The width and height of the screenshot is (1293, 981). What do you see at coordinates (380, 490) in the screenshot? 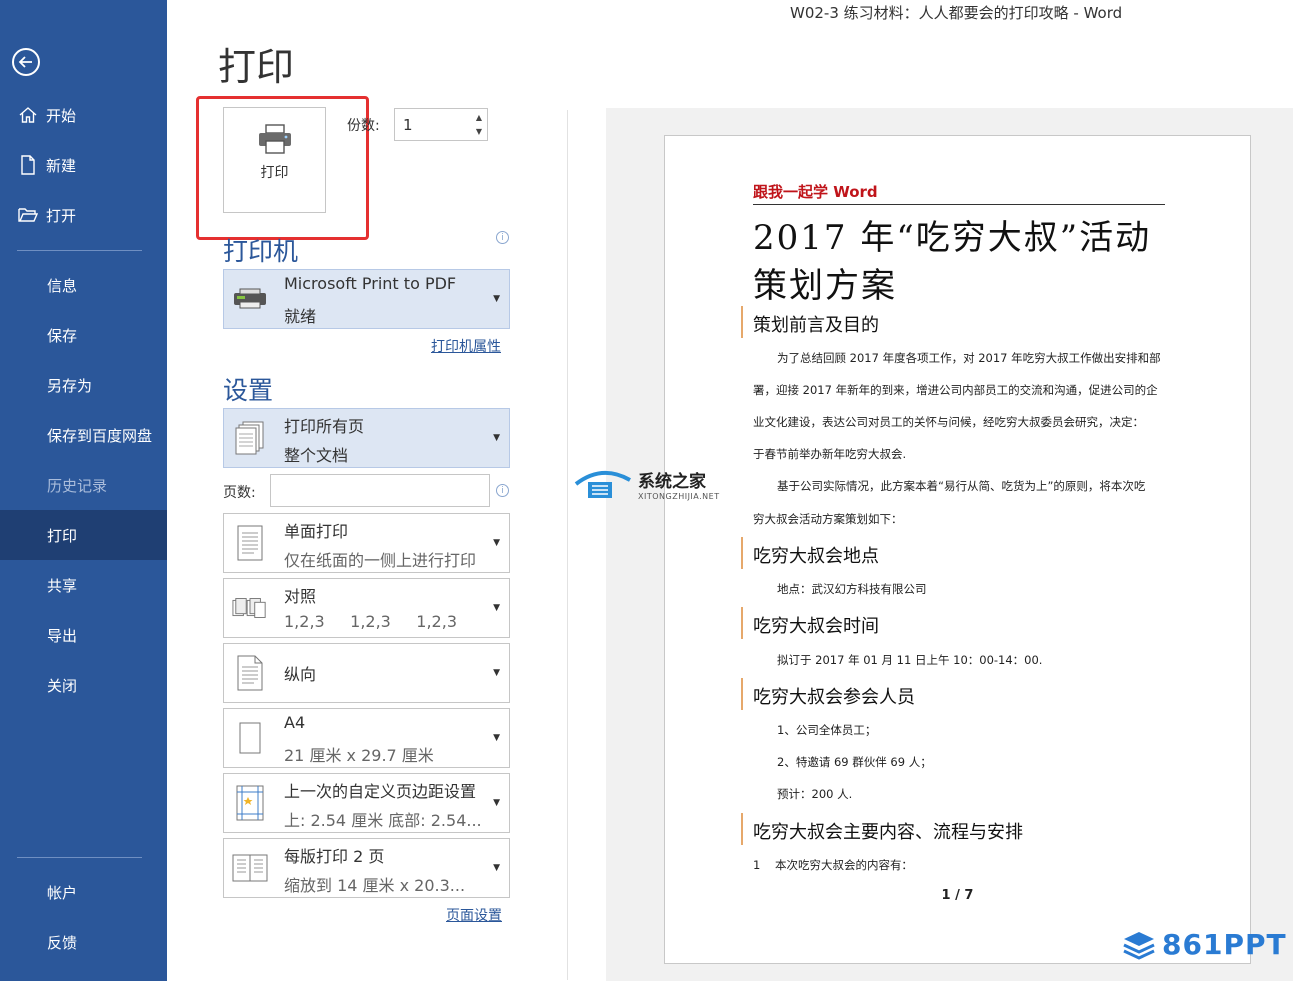
I see `pages-input` at bounding box center [380, 490].